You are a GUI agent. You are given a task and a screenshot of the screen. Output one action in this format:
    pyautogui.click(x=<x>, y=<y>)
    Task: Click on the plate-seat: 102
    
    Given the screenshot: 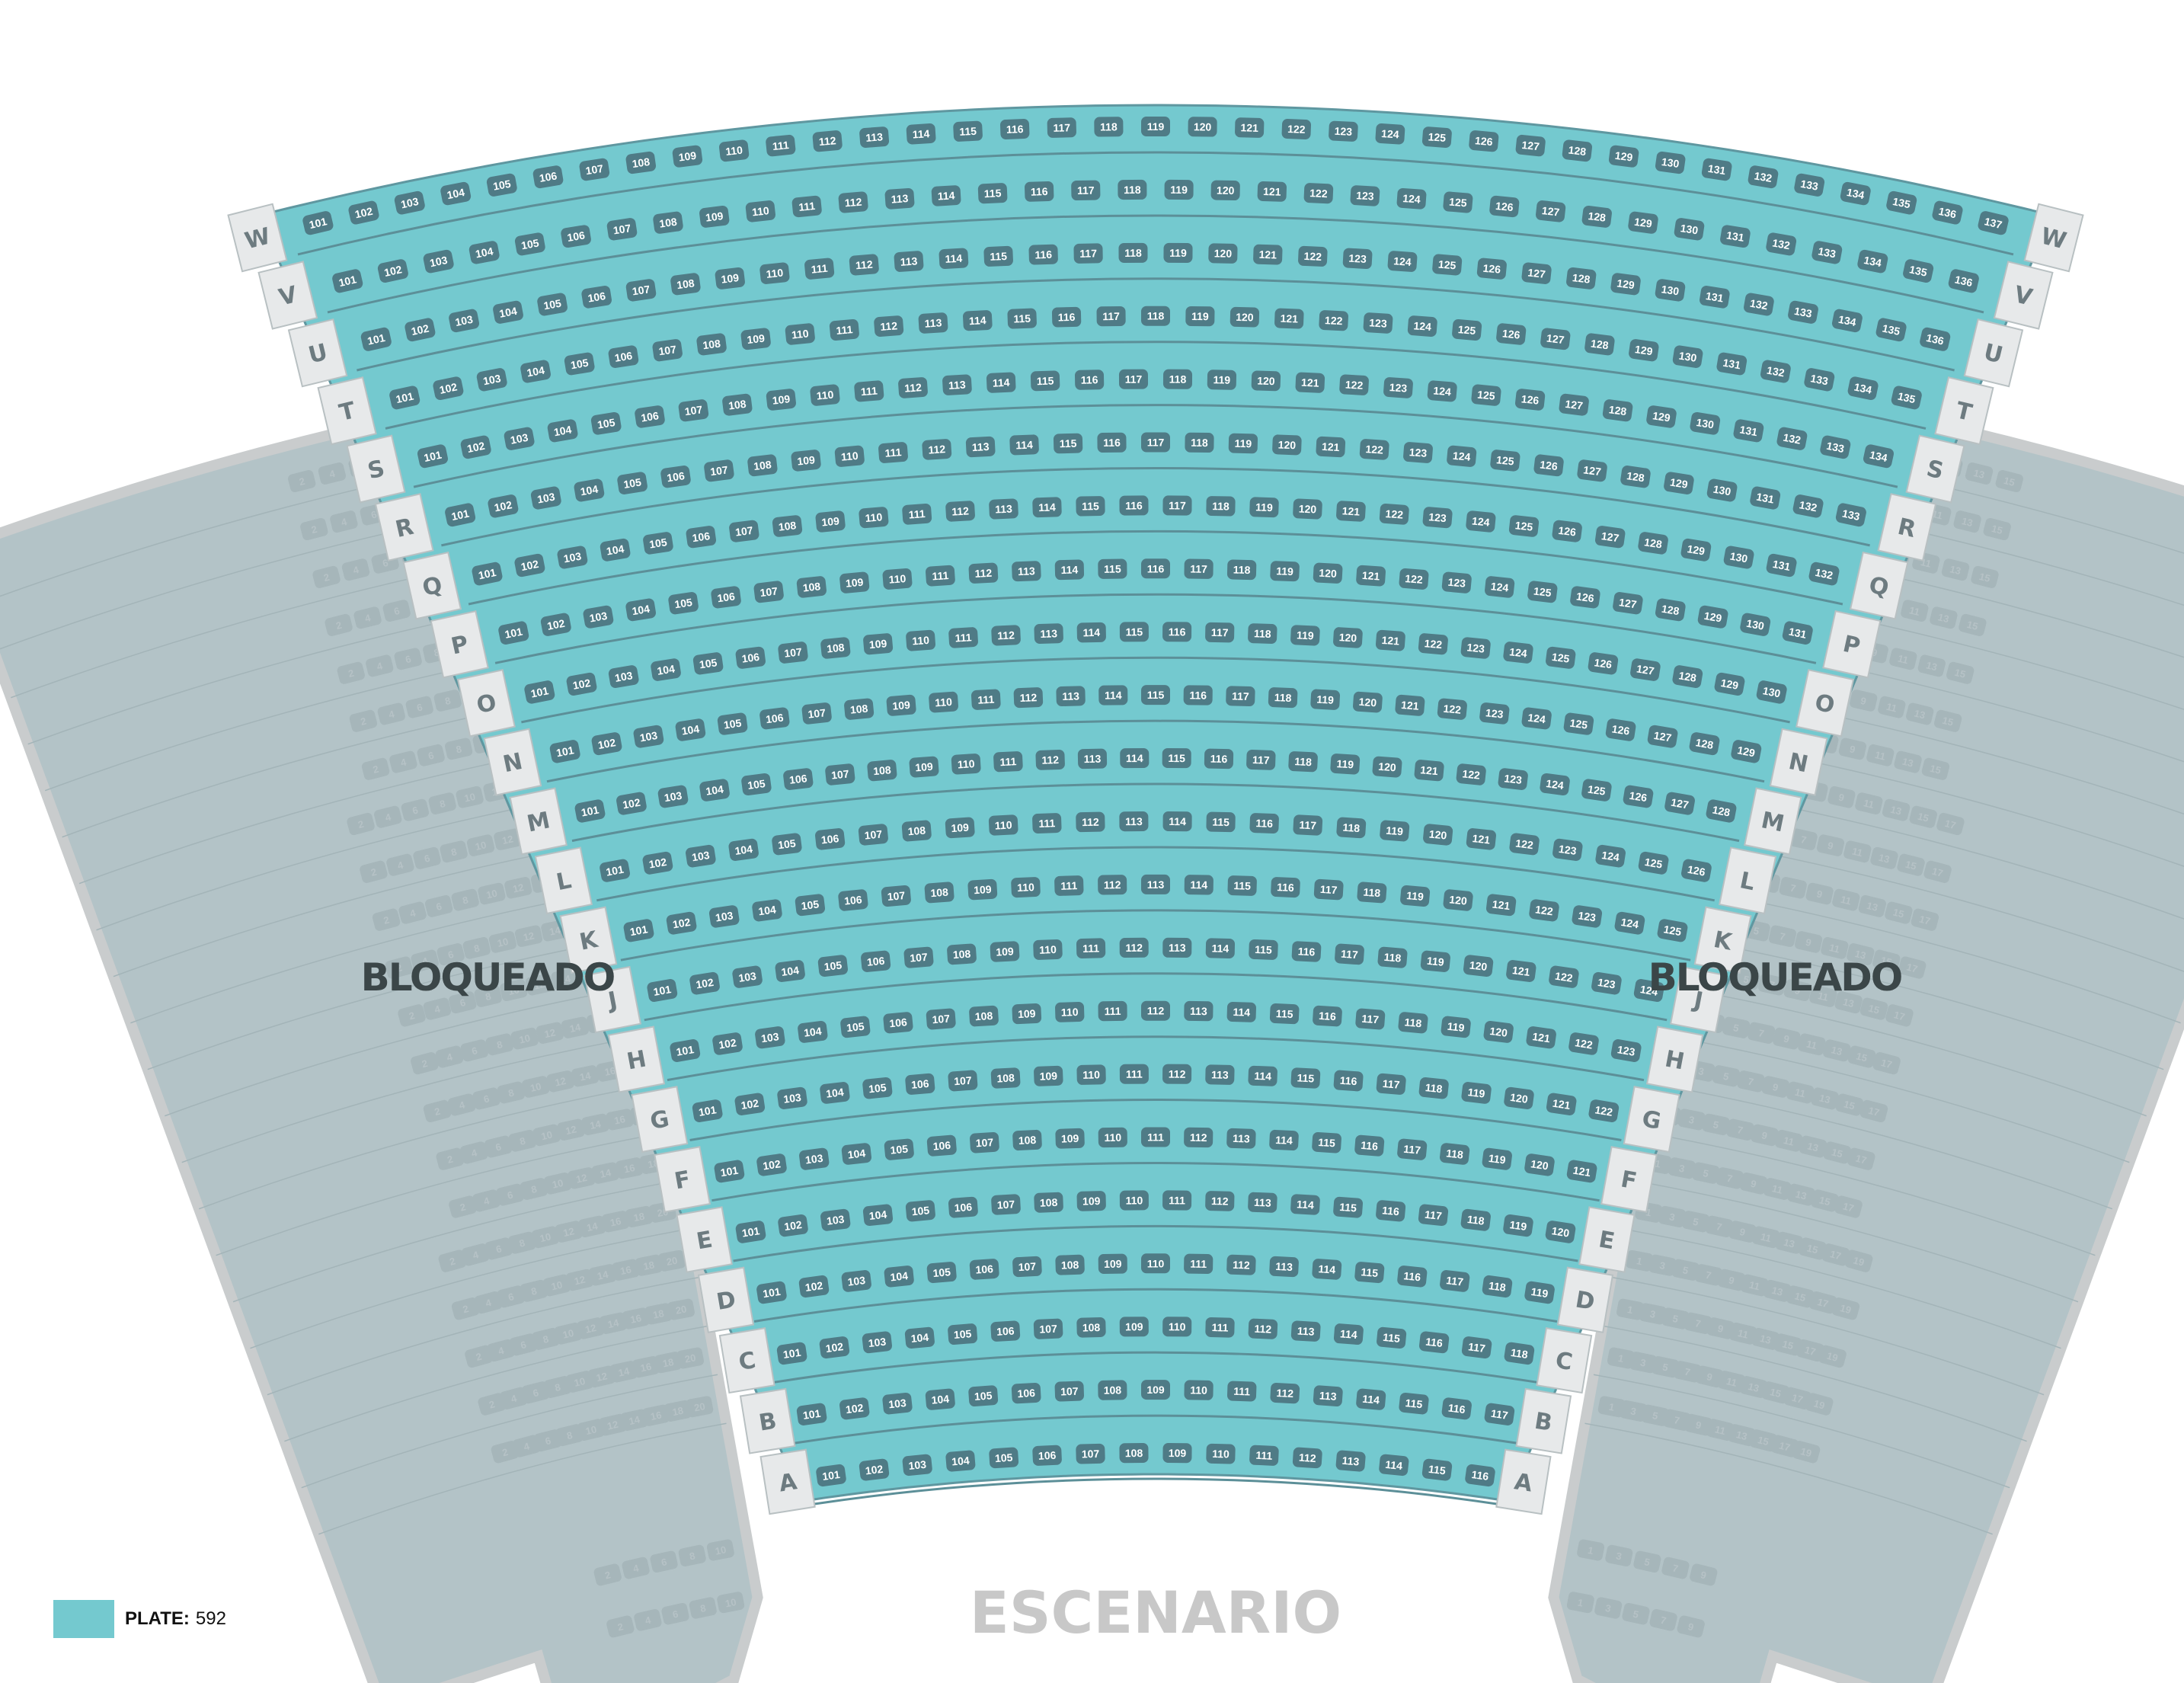 What is the action you would take?
    pyautogui.click(x=792, y=1225)
    